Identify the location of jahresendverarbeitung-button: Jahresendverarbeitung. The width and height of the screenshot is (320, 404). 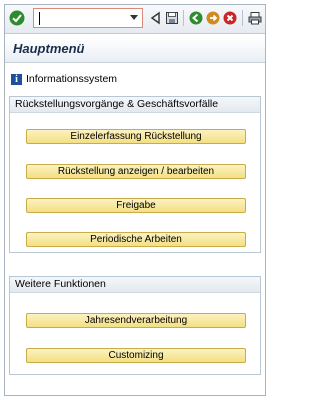
(136, 320).